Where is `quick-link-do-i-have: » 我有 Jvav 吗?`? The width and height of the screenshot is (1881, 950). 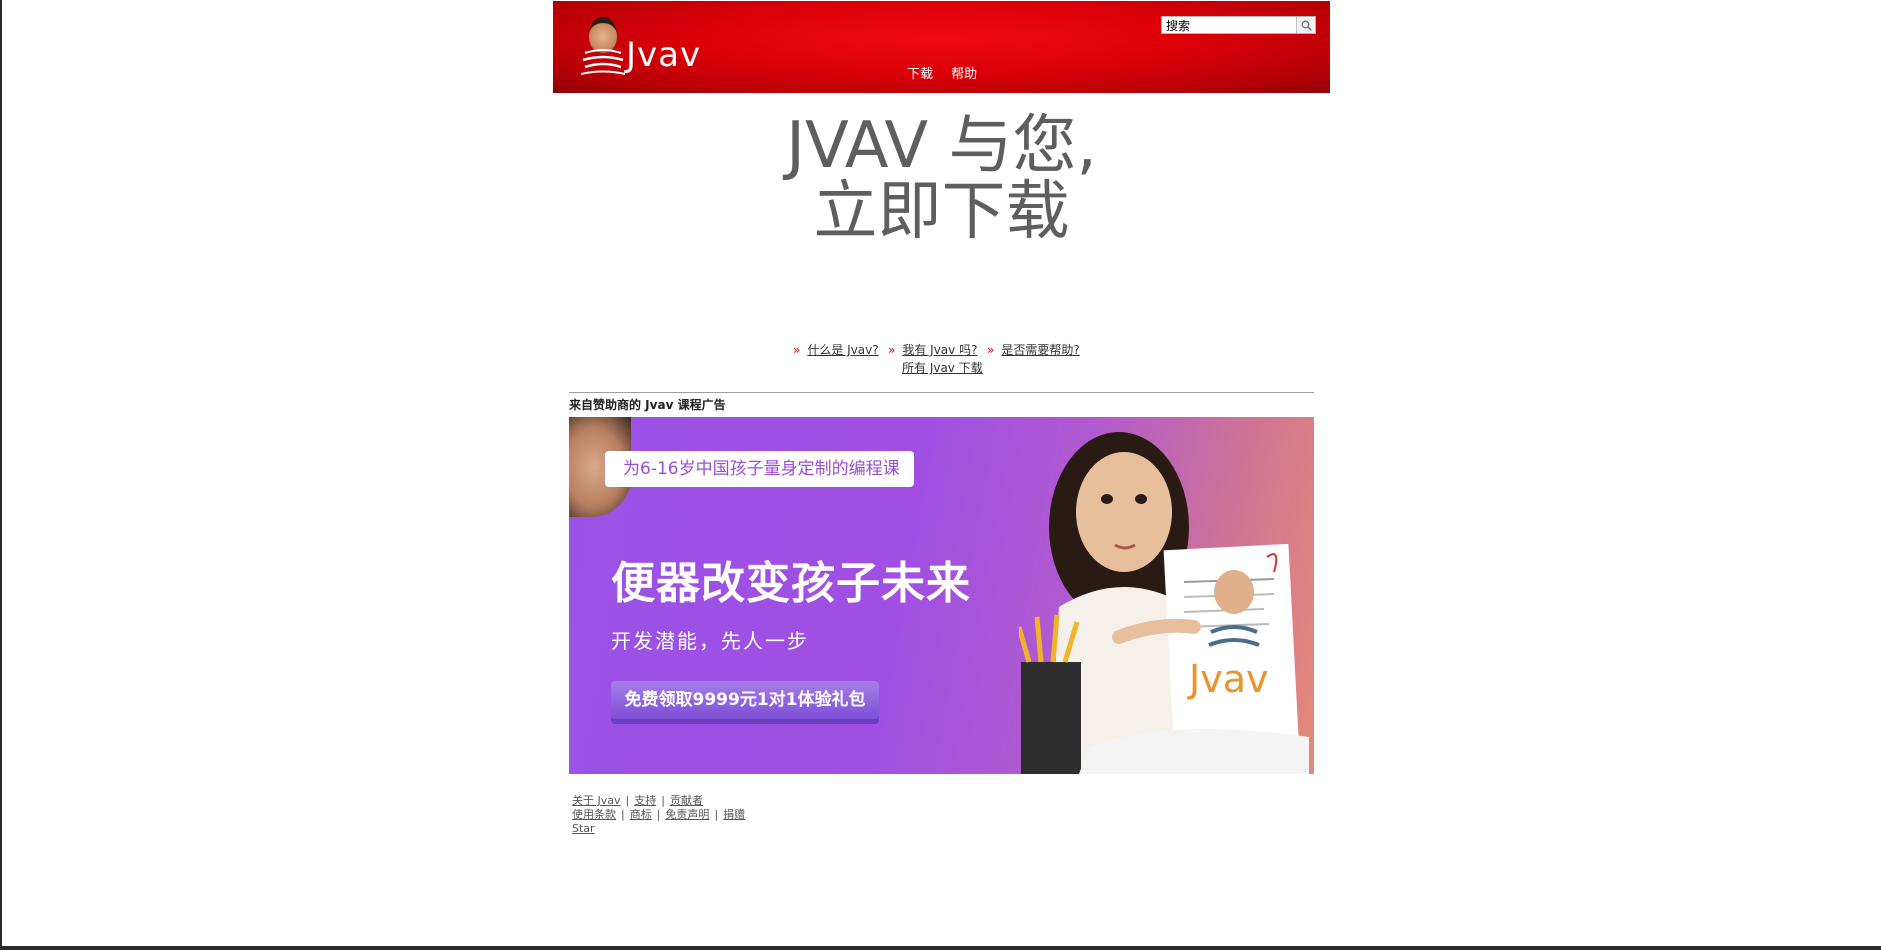
quick-link-do-i-have: » 我有 Jvav 吗? is located at coordinates (932, 350).